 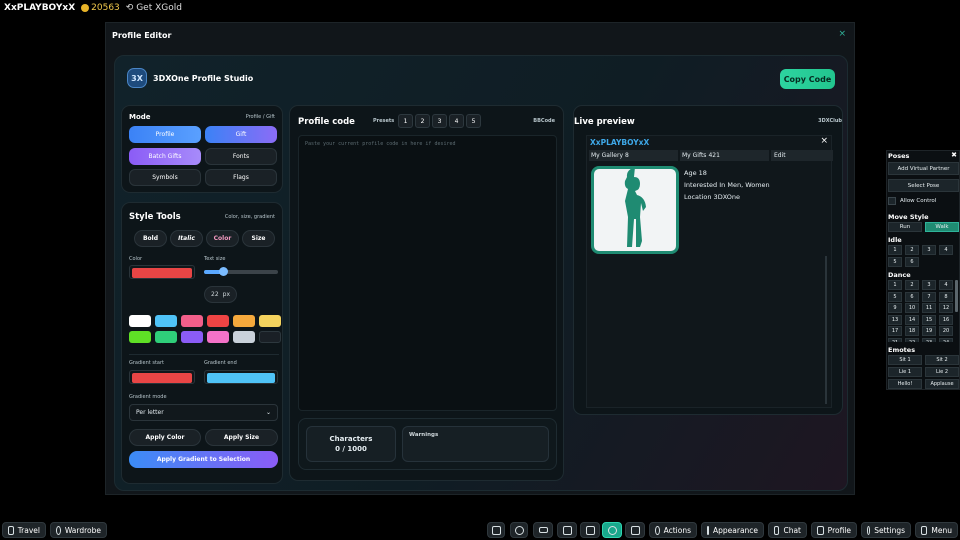 I want to click on username-label: XxPLAYBOYxX, so click(x=39, y=8).